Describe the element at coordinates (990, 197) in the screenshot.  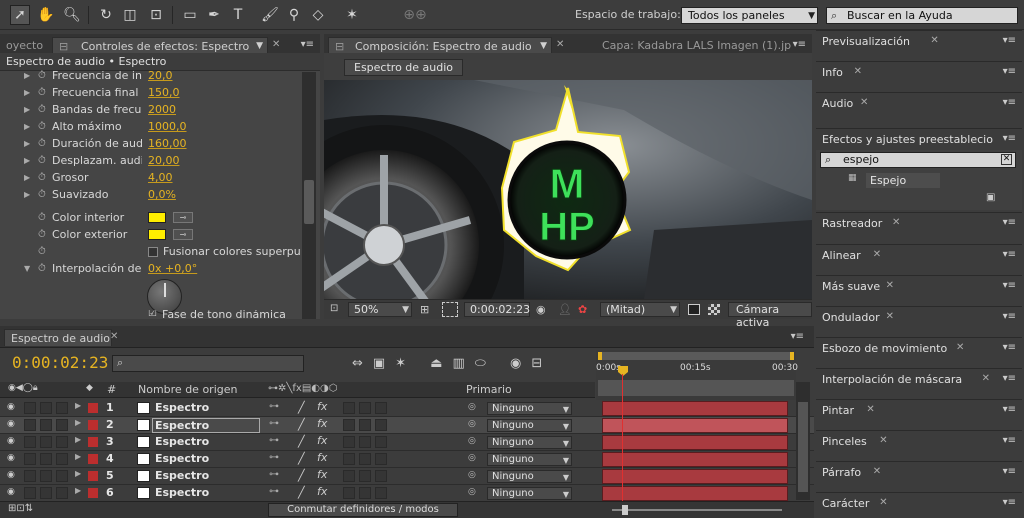
I see `new-preset-icon: ▣` at that location.